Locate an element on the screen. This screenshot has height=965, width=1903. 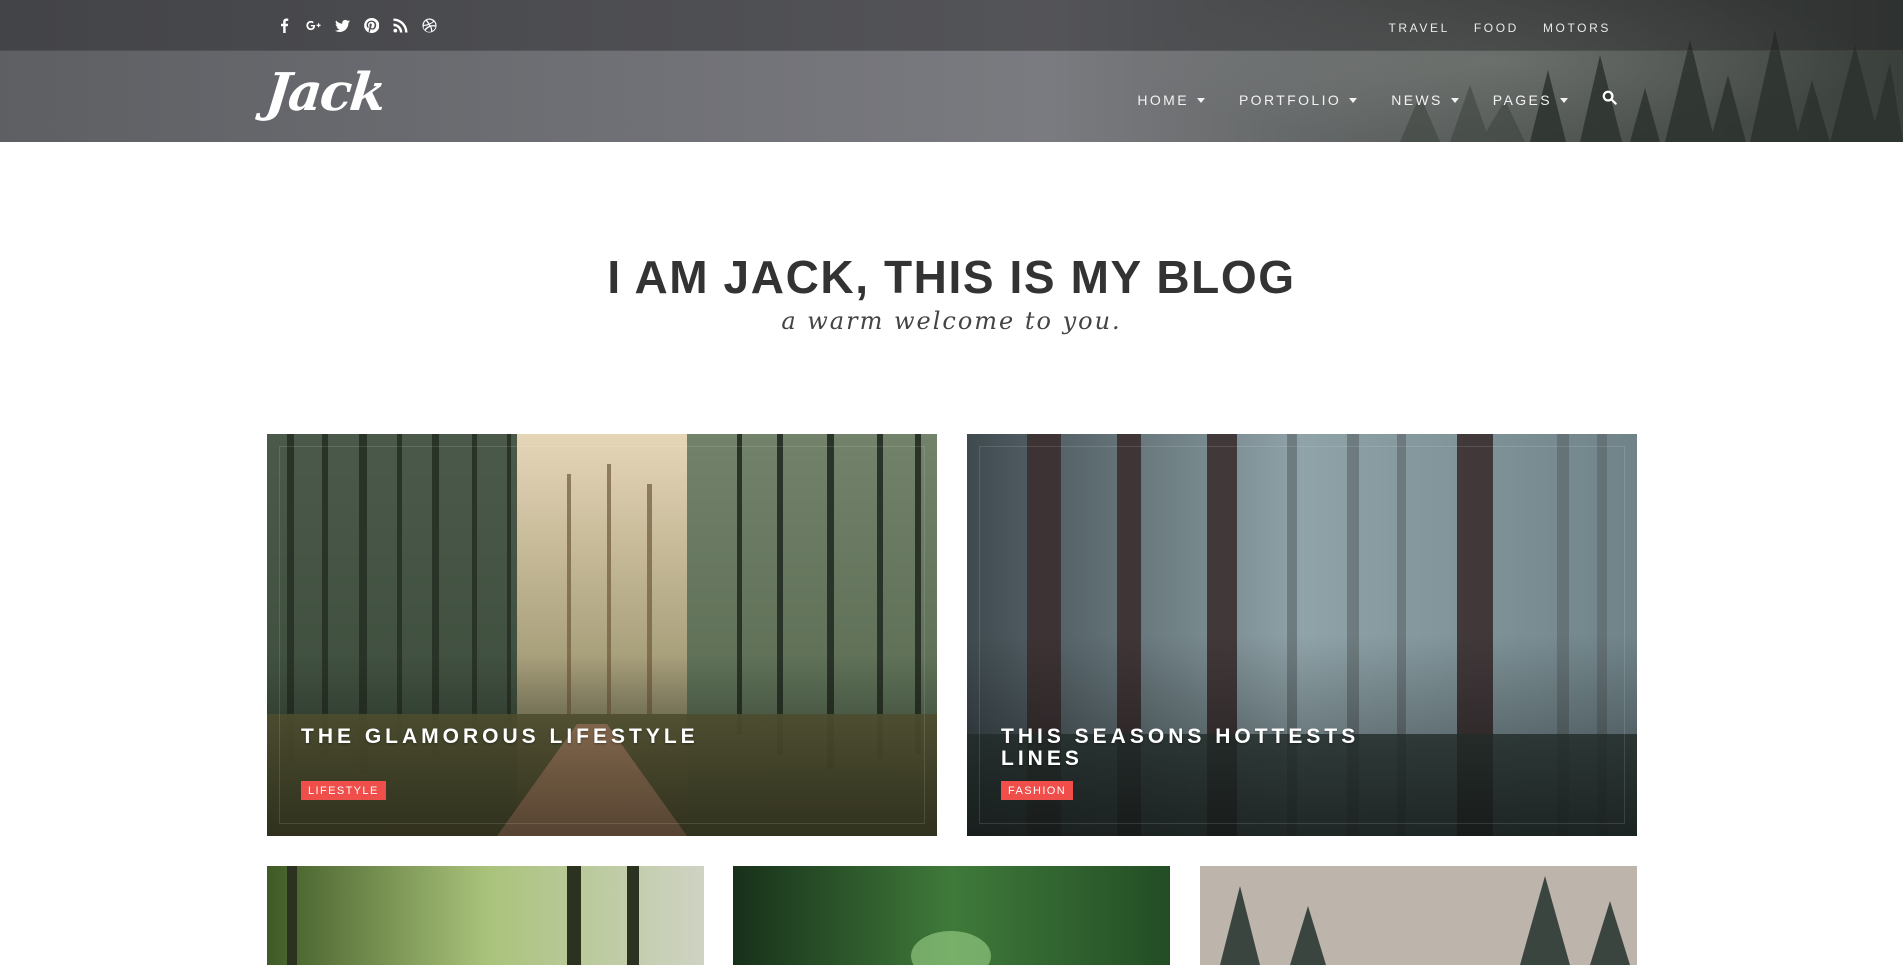
nav-item-pages: PAGES is located at coordinates (1530, 100).